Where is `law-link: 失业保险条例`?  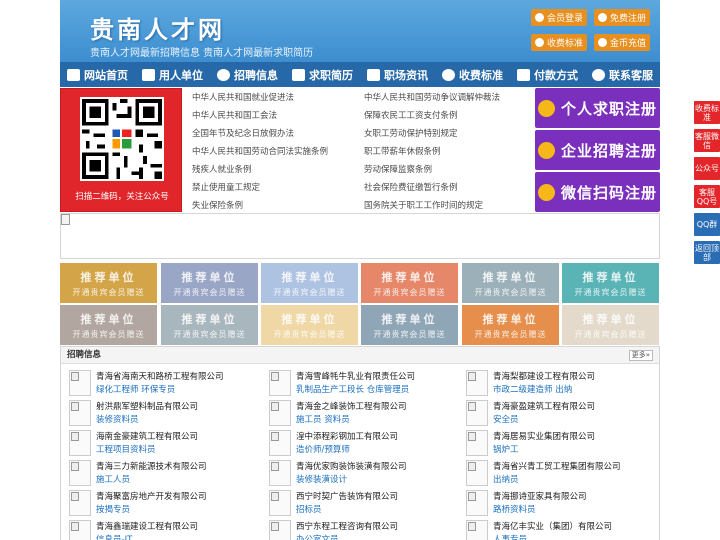 law-link: 失业保险条例 is located at coordinates (217, 205).